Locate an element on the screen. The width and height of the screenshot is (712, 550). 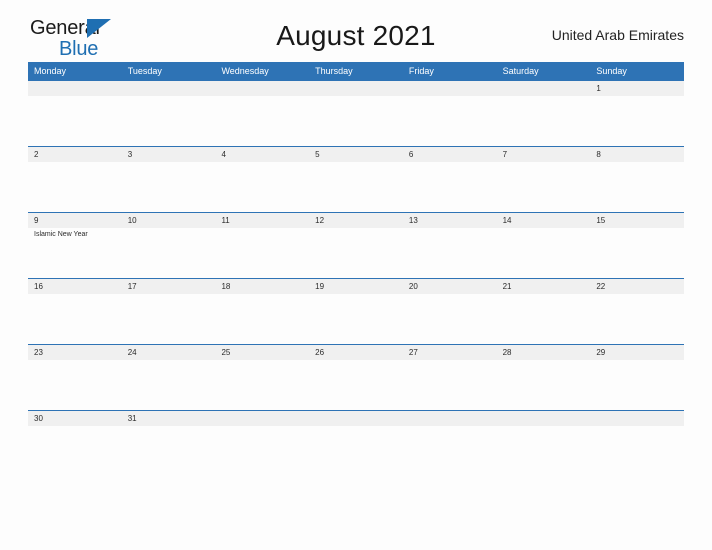
week-numbers-strip: 23 24 25 26 27 28 29 is located at coordinates (356, 352).